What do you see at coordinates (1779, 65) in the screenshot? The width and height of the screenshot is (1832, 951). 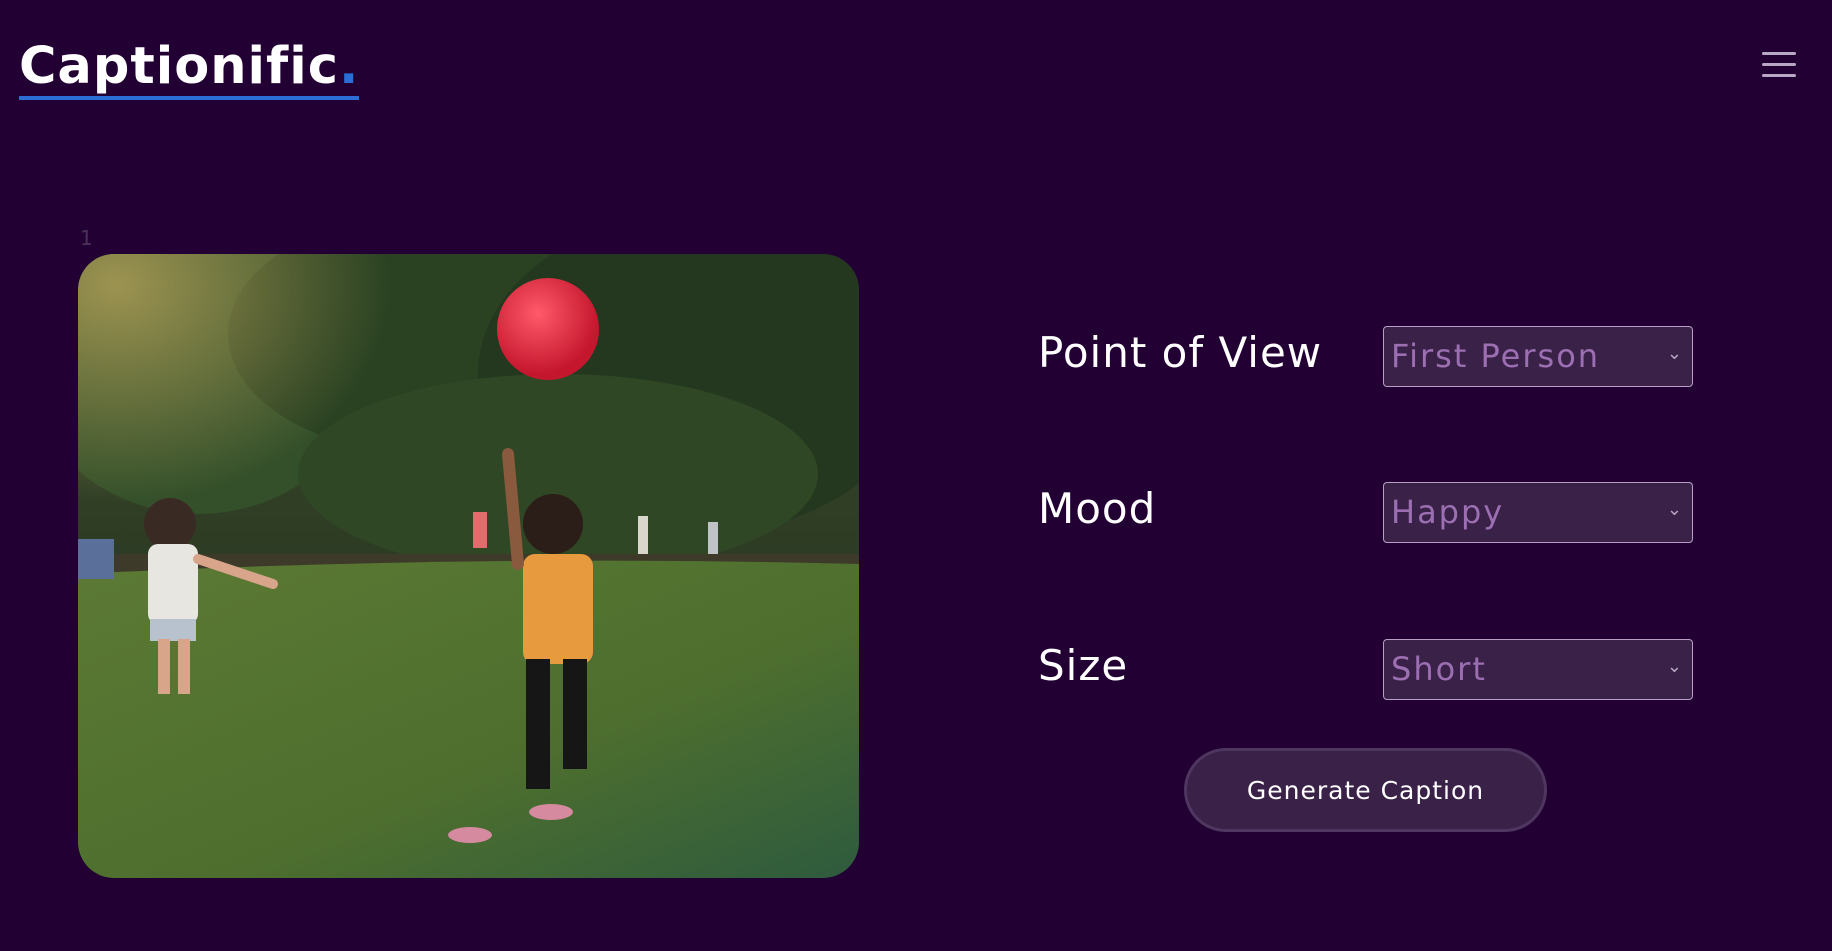 I see `hamburger-menu-icon` at bounding box center [1779, 65].